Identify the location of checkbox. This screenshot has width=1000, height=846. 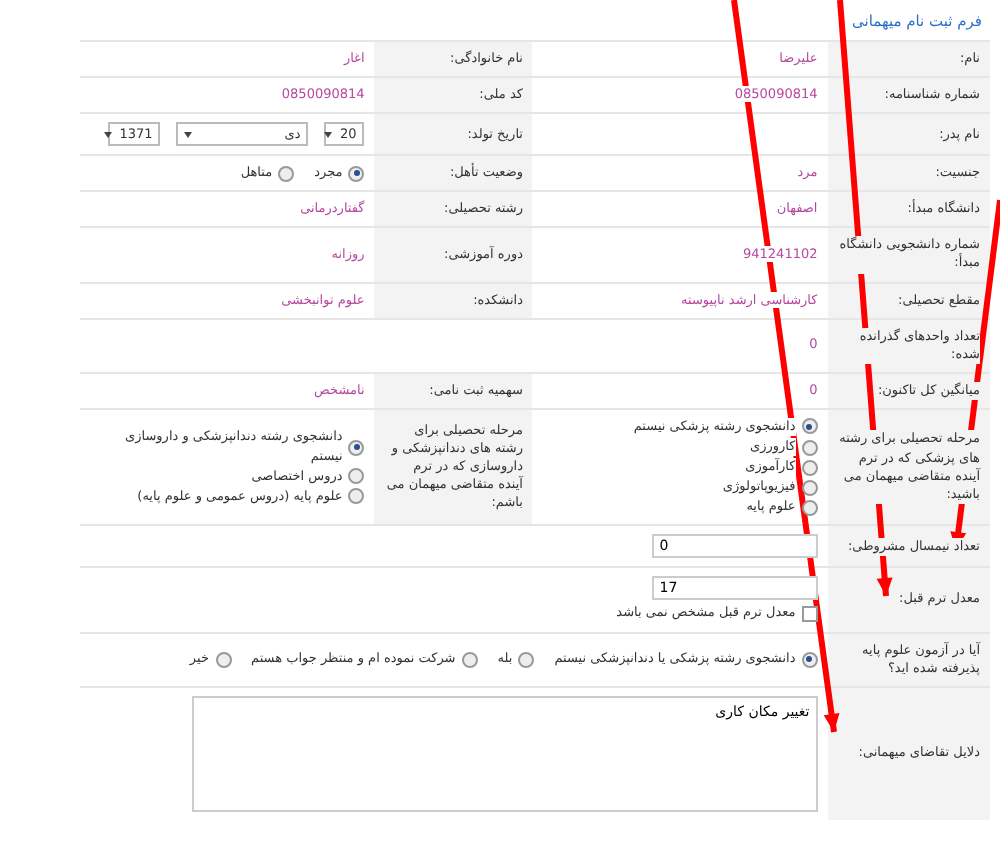
(809, 613).